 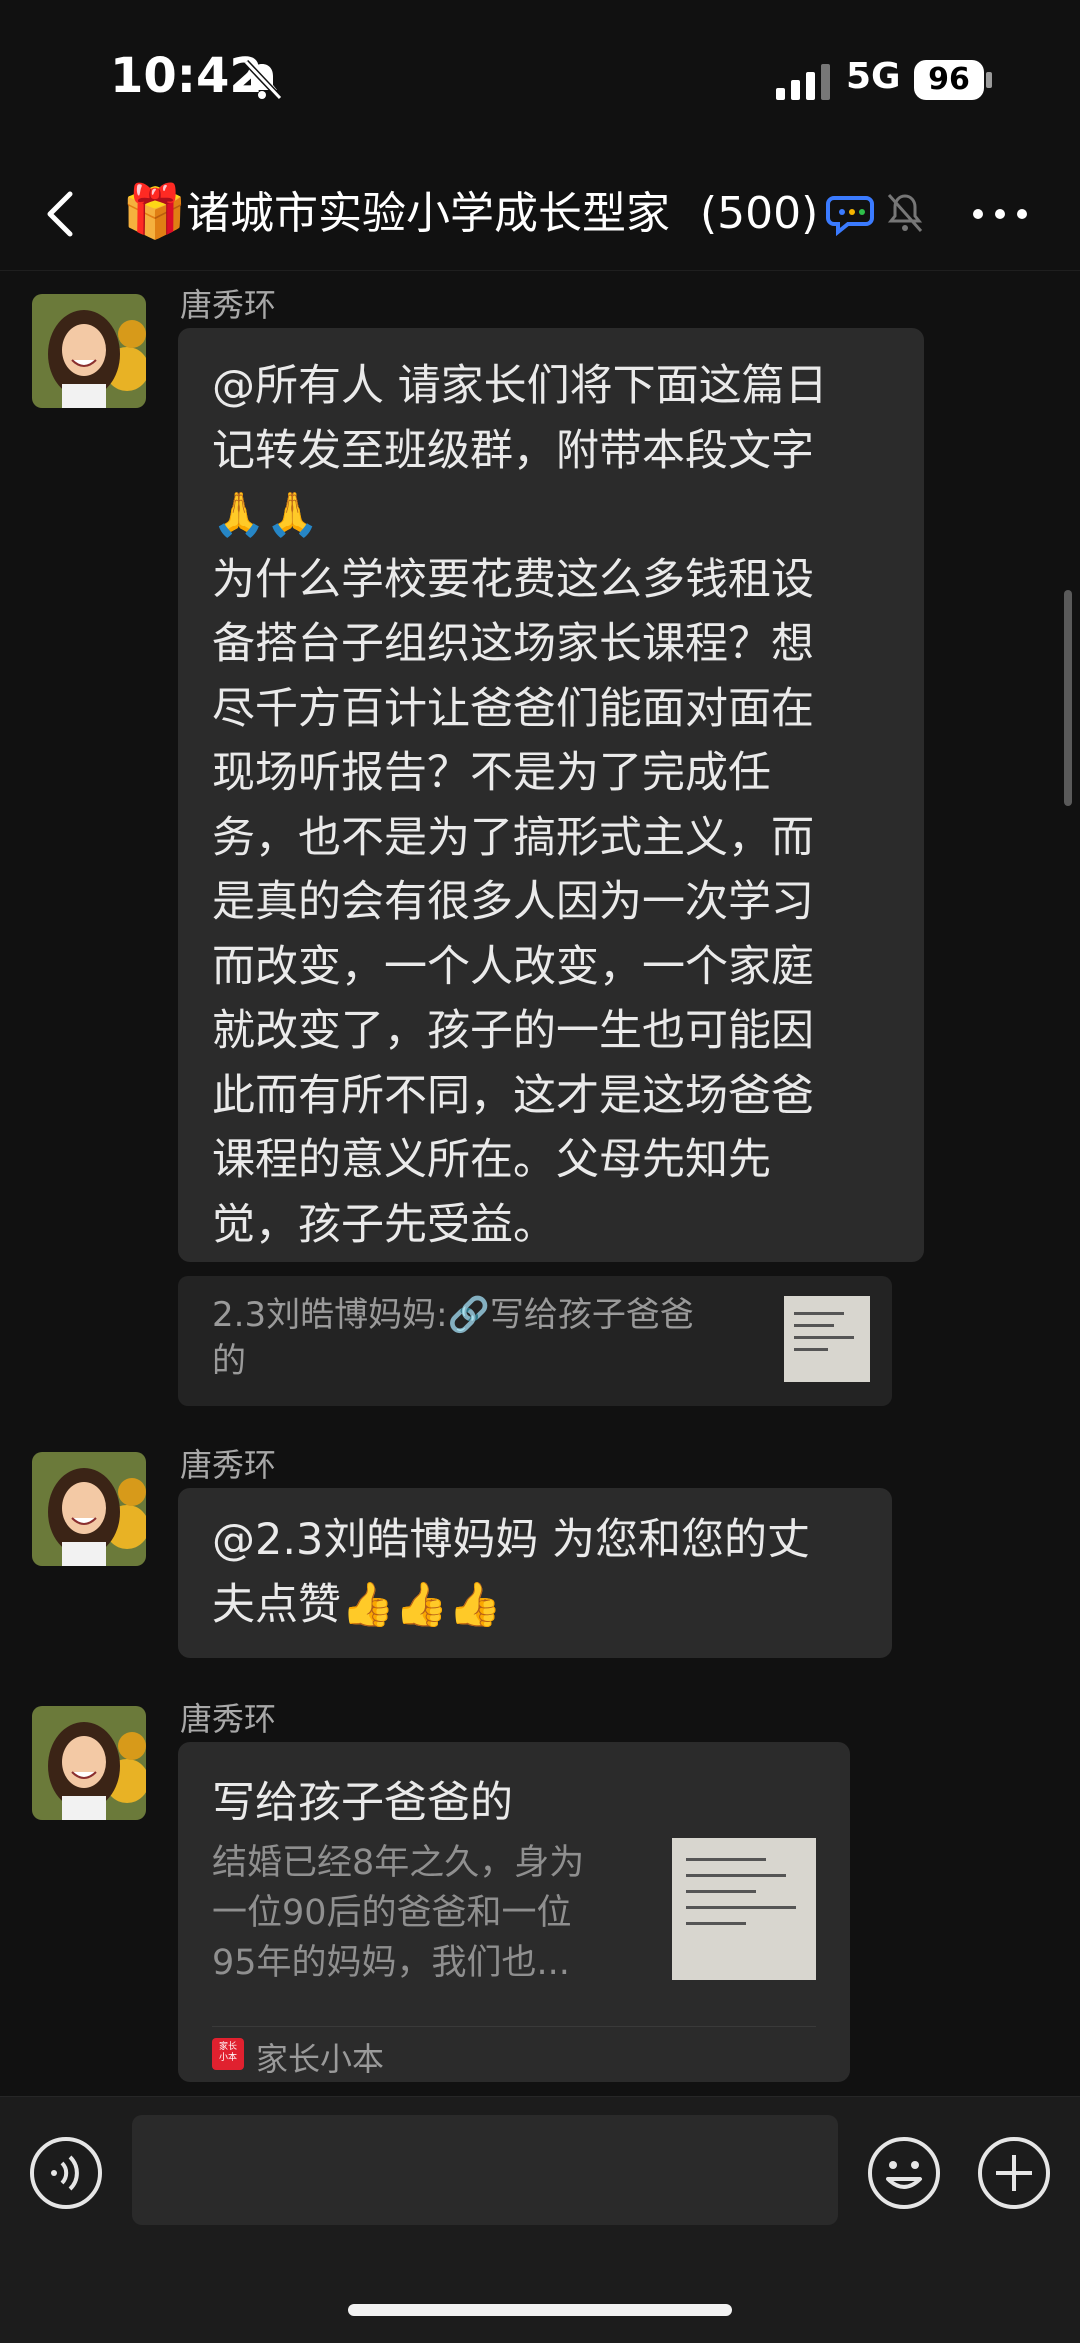 What do you see at coordinates (228, 2054) in the screenshot?
I see `source-app-icon: 家长 小本` at bounding box center [228, 2054].